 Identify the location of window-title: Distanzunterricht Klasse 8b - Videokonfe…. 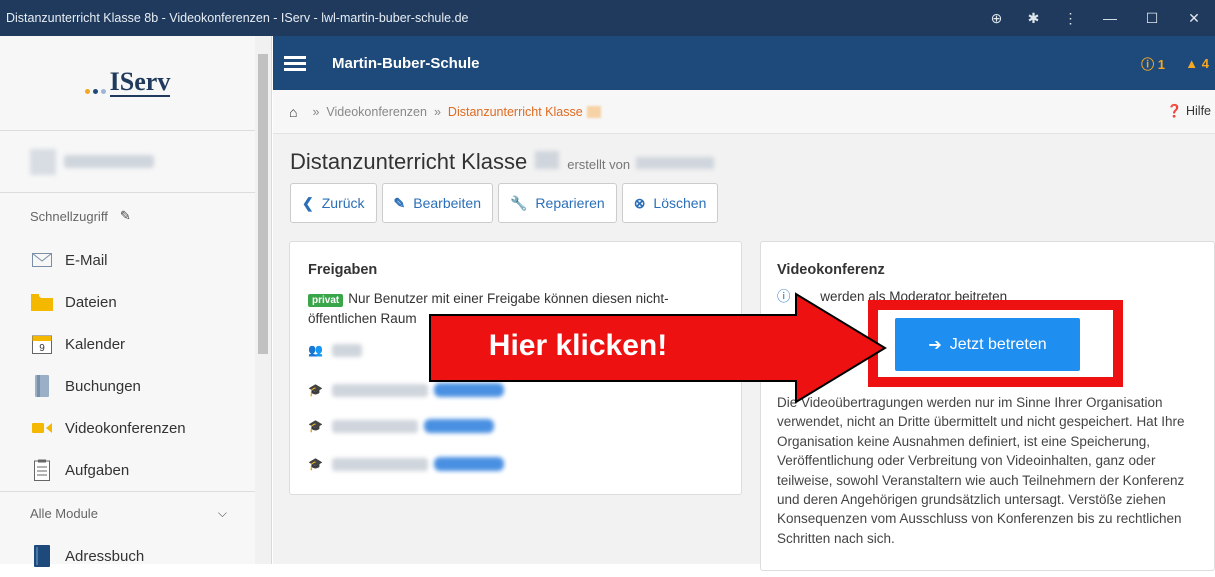
(237, 18).